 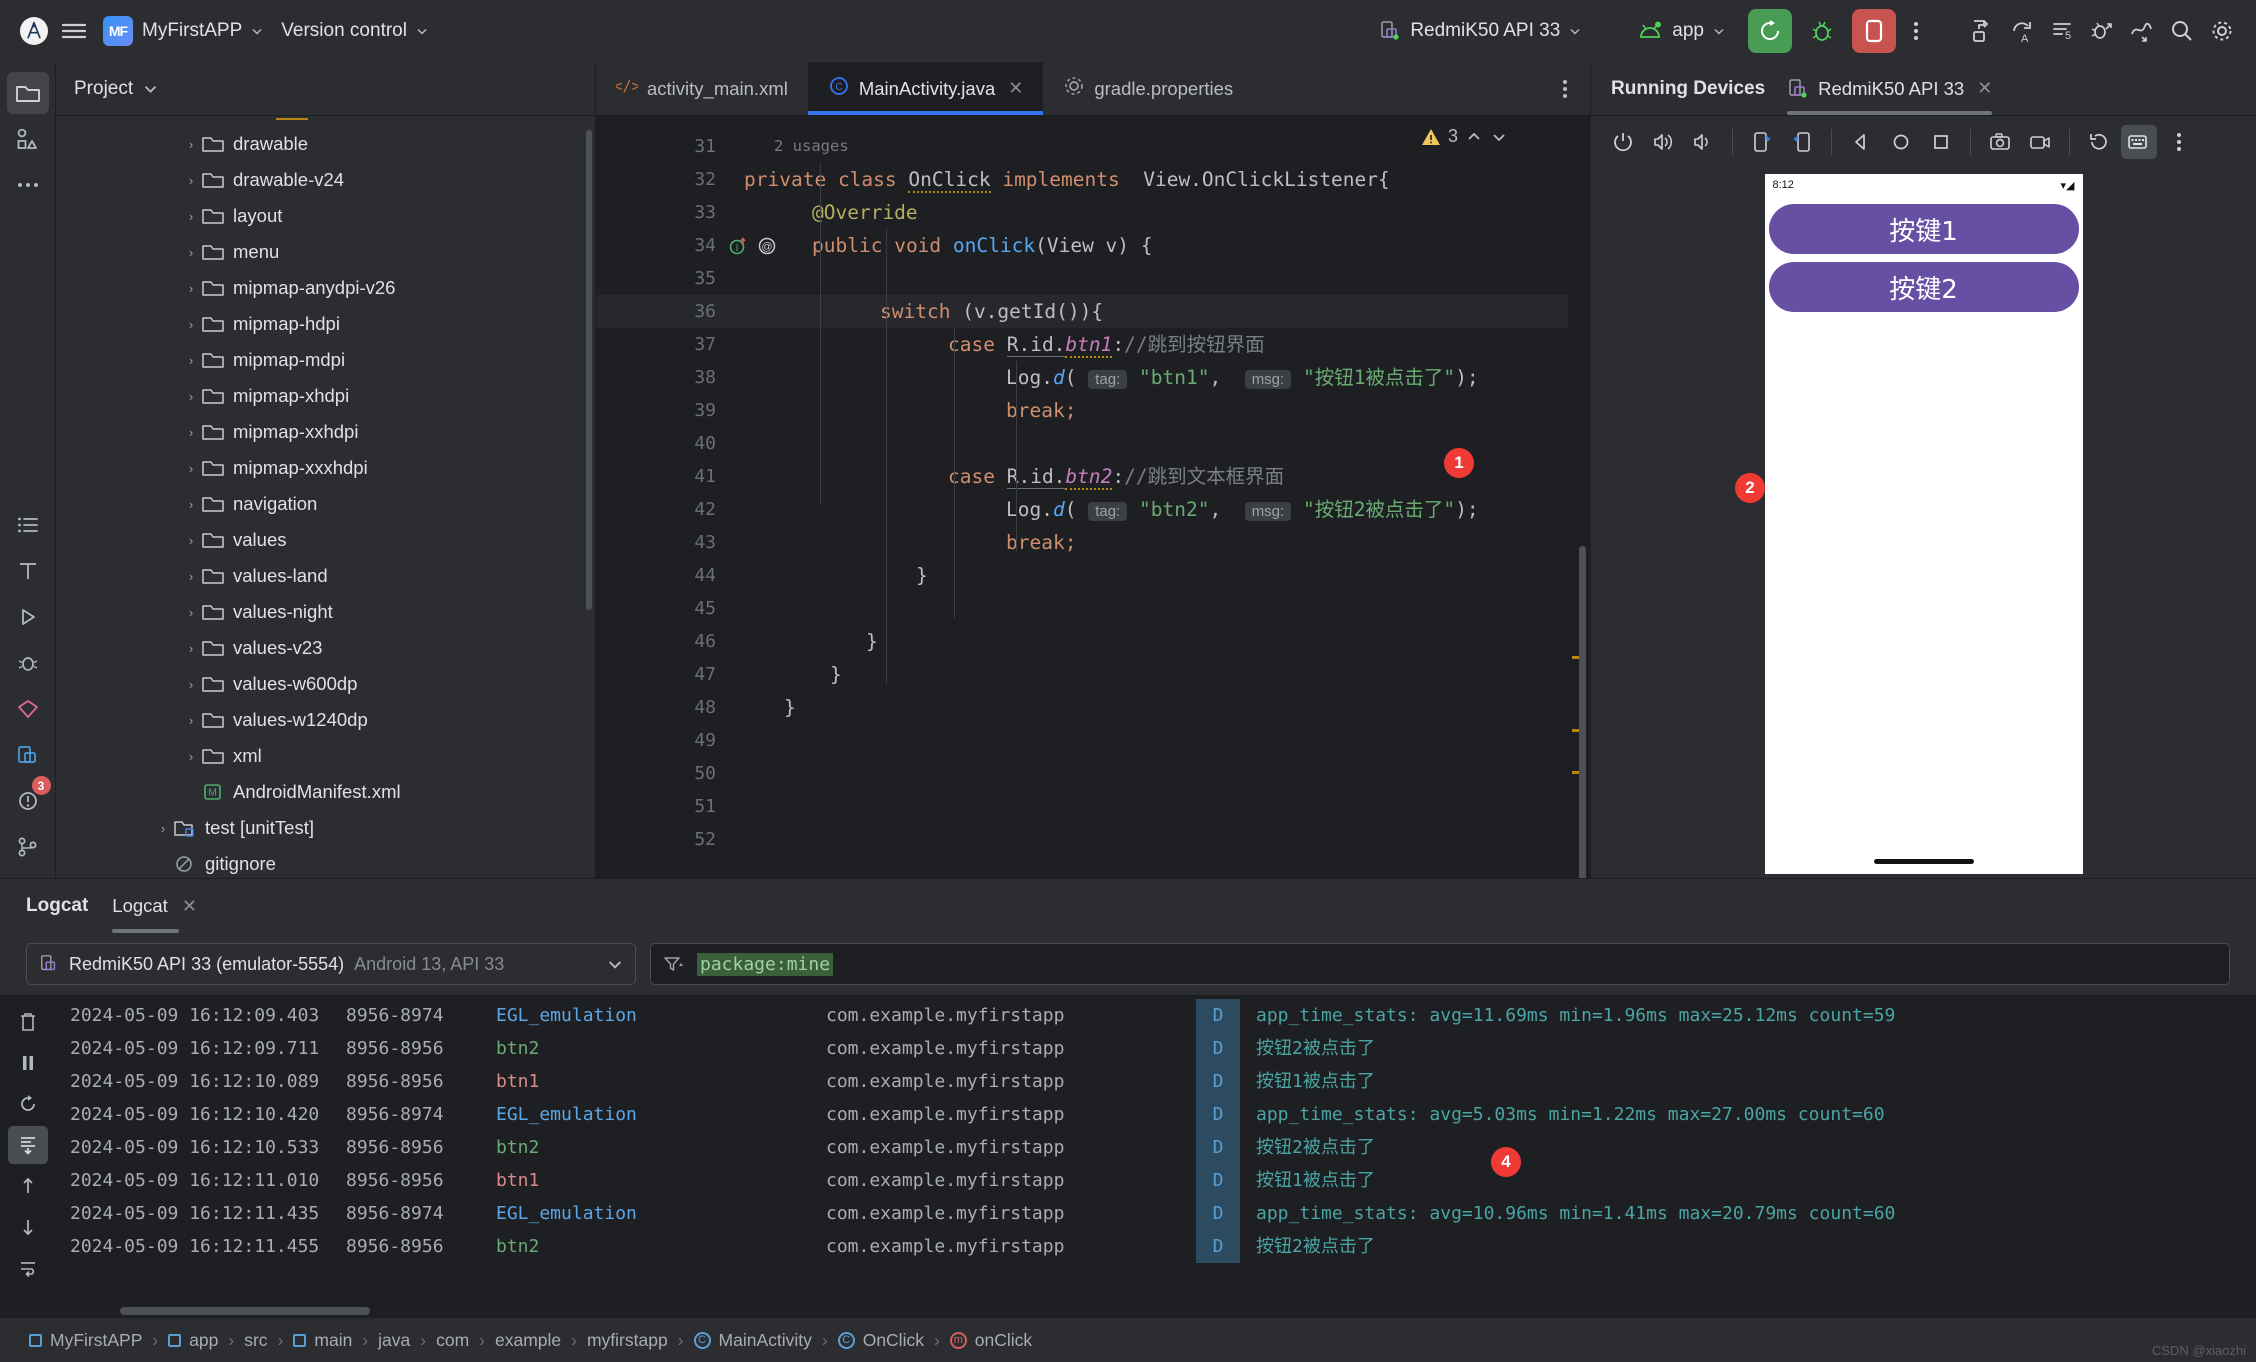 I want to click on profiler-button, so click(x=2142, y=31).